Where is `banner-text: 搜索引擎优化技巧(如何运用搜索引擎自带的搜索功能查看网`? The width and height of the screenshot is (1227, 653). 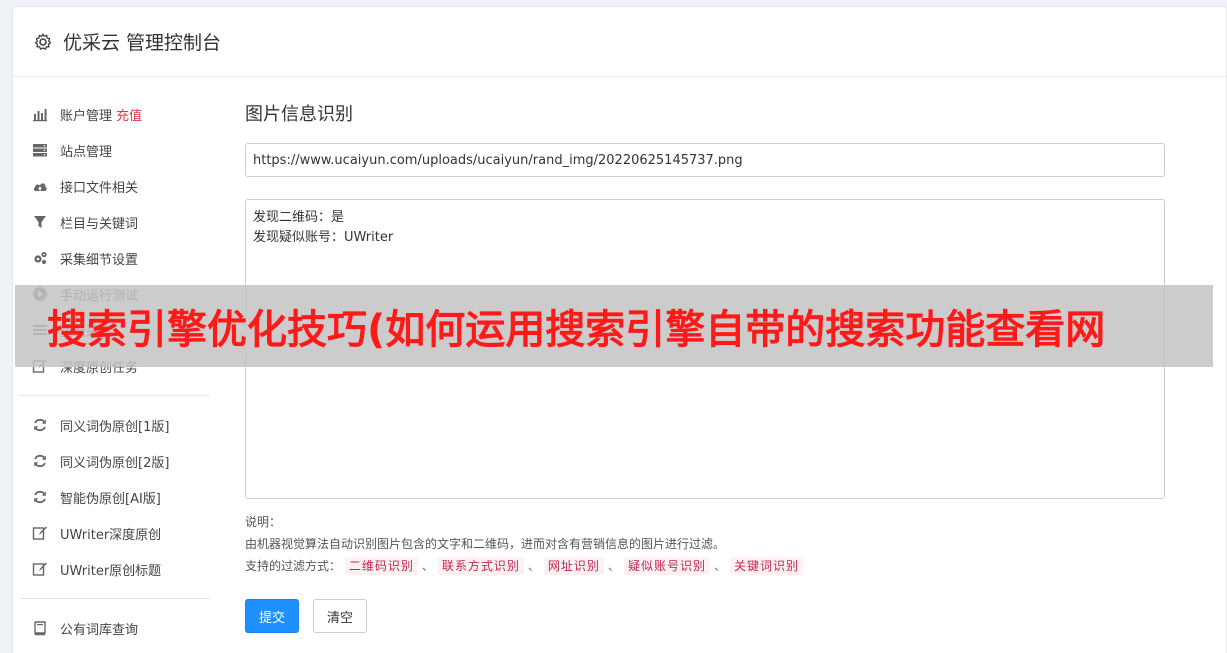
banner-text: 搜索引擎优化技巧(如何运用搜索引擎自带的搜索功能查看网 is located at coordinates (576, 330).